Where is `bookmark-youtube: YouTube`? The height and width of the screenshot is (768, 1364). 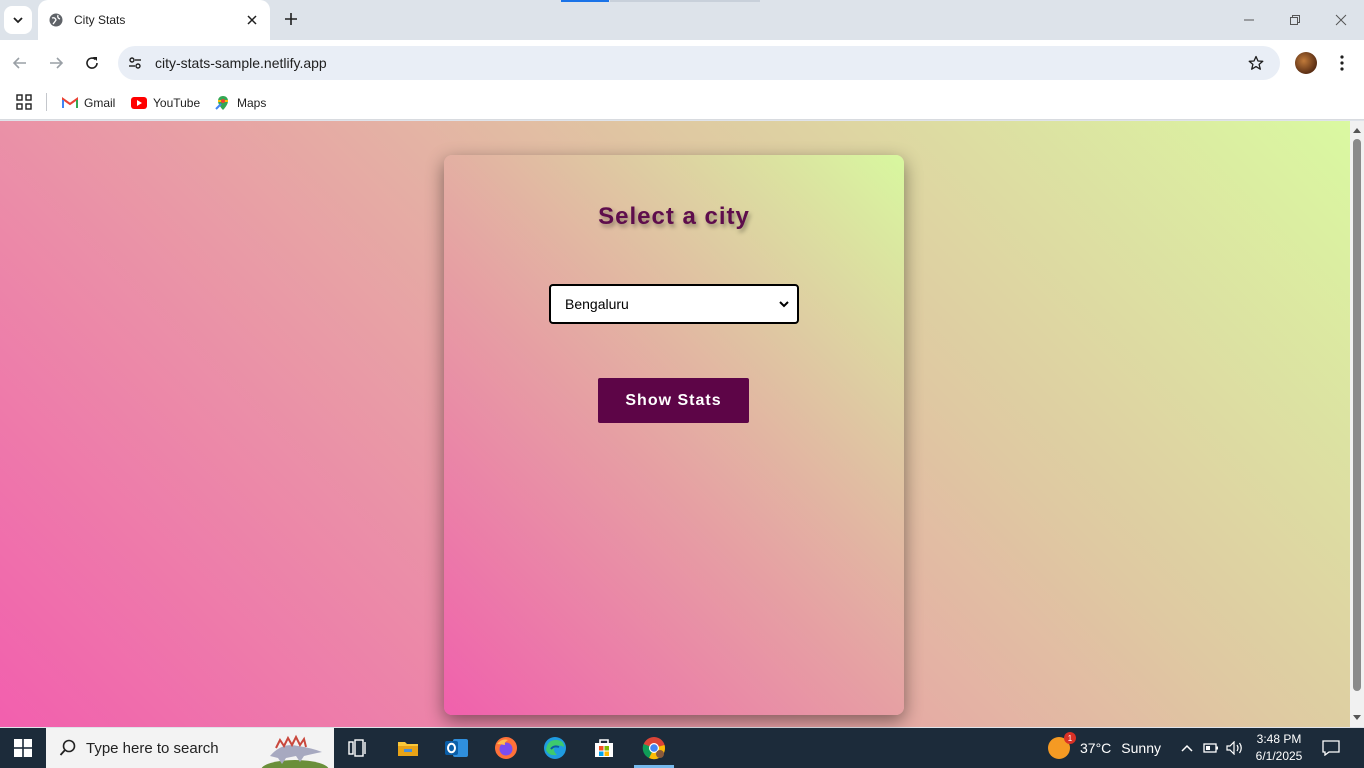
bookmark-youtube: YouTube is located at coordinates (165, 103).